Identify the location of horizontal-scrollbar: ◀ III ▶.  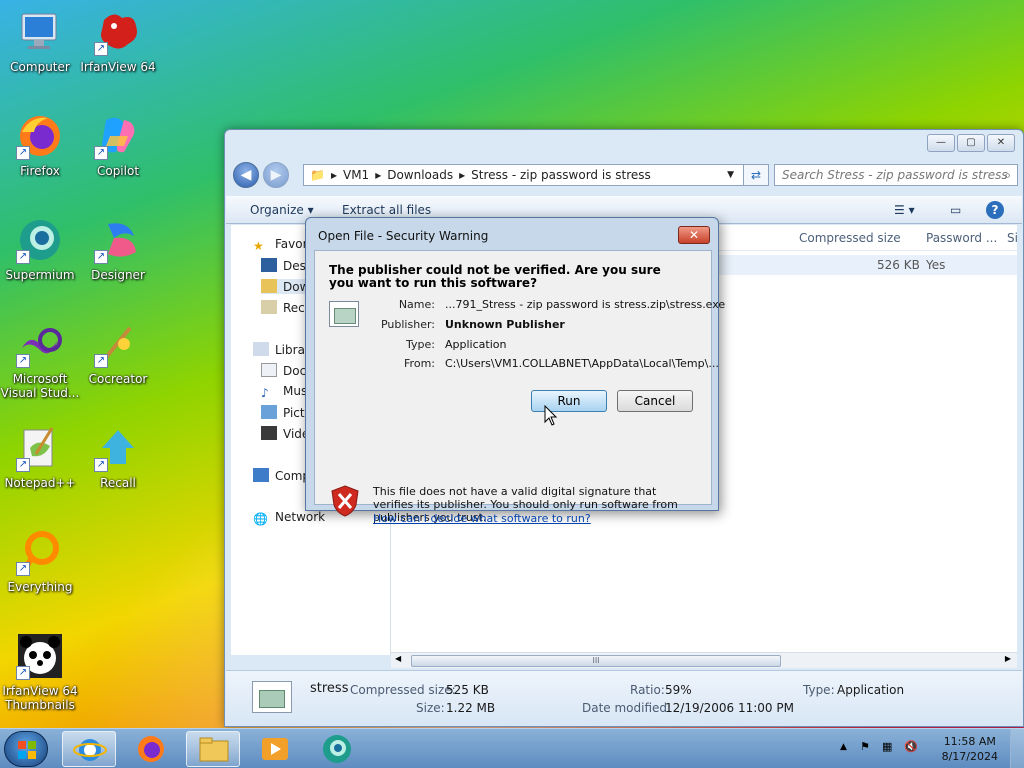
(704, 660).